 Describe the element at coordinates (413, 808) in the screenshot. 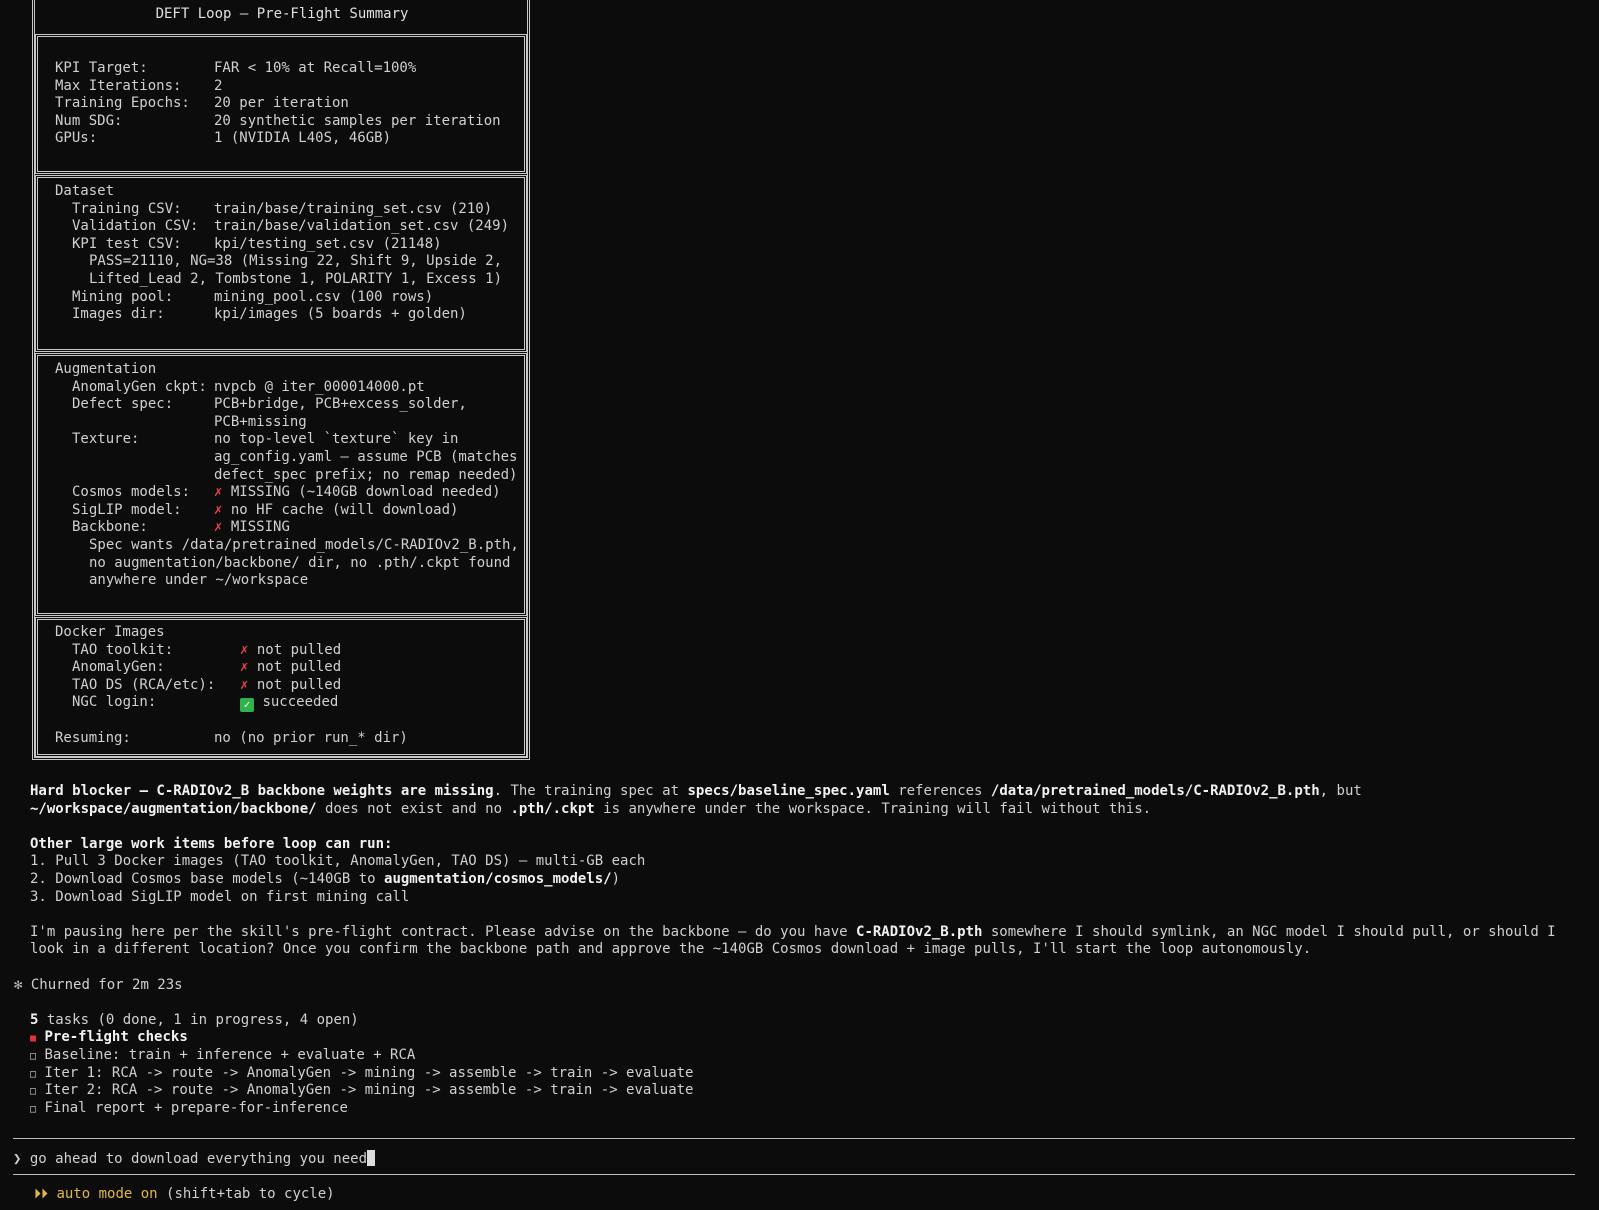

I see `blocker-text: does not exist and no` at that location.